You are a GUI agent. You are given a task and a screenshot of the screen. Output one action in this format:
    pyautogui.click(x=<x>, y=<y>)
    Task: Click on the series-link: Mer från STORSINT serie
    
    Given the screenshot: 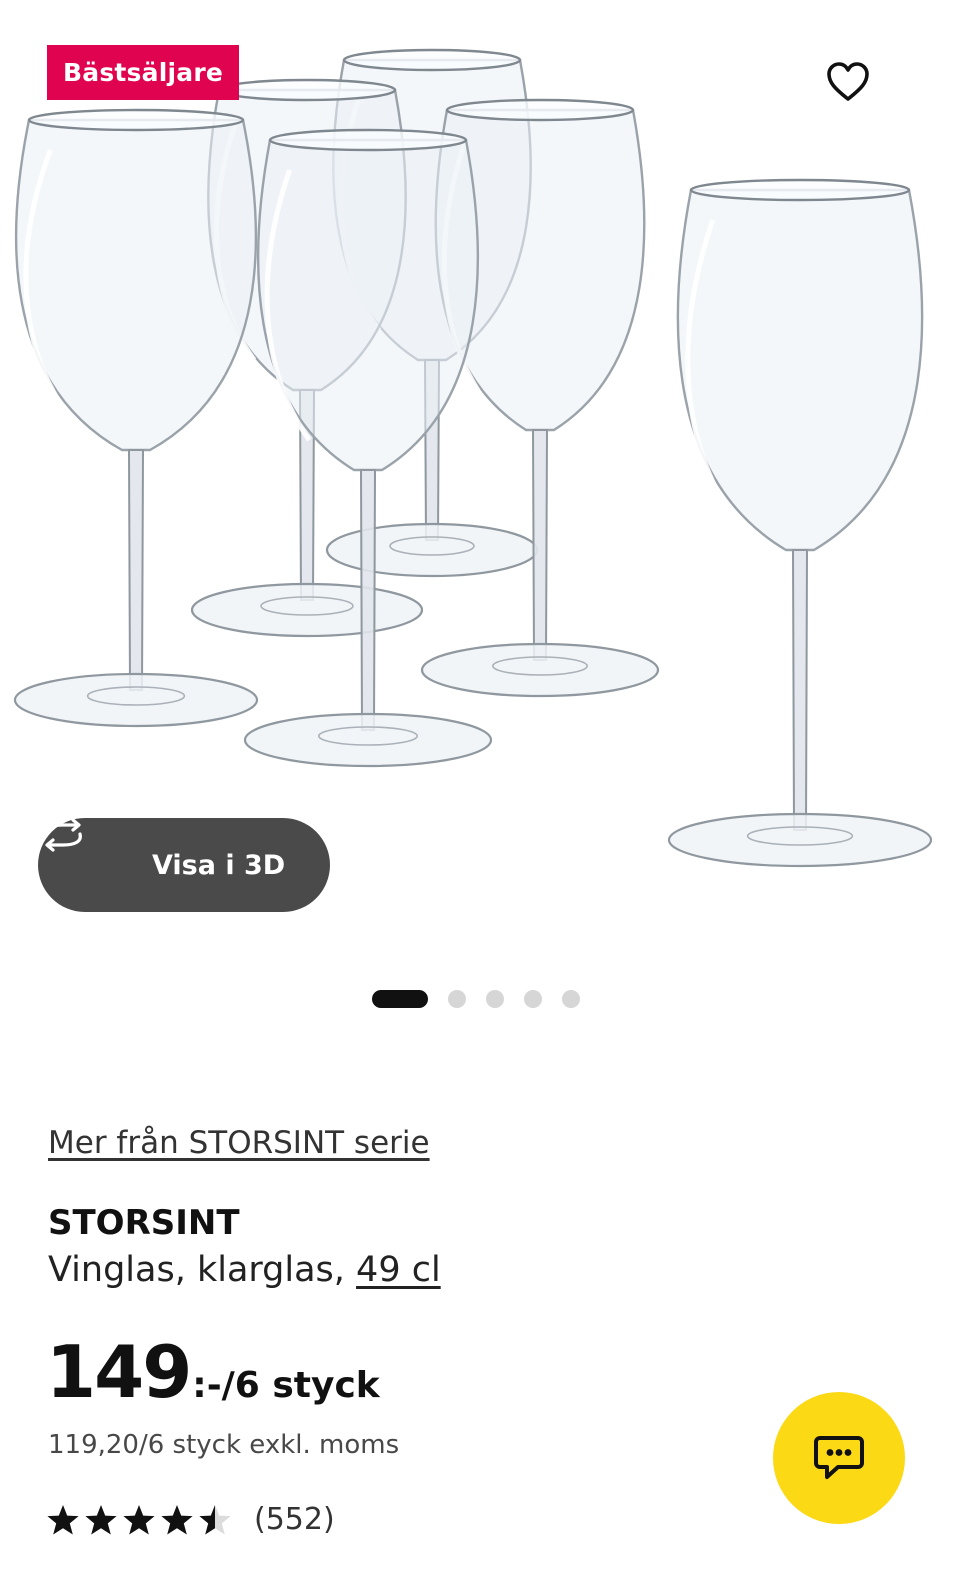 What is the action you would take?
    pyautogui.click(x=239, y=1143)
    